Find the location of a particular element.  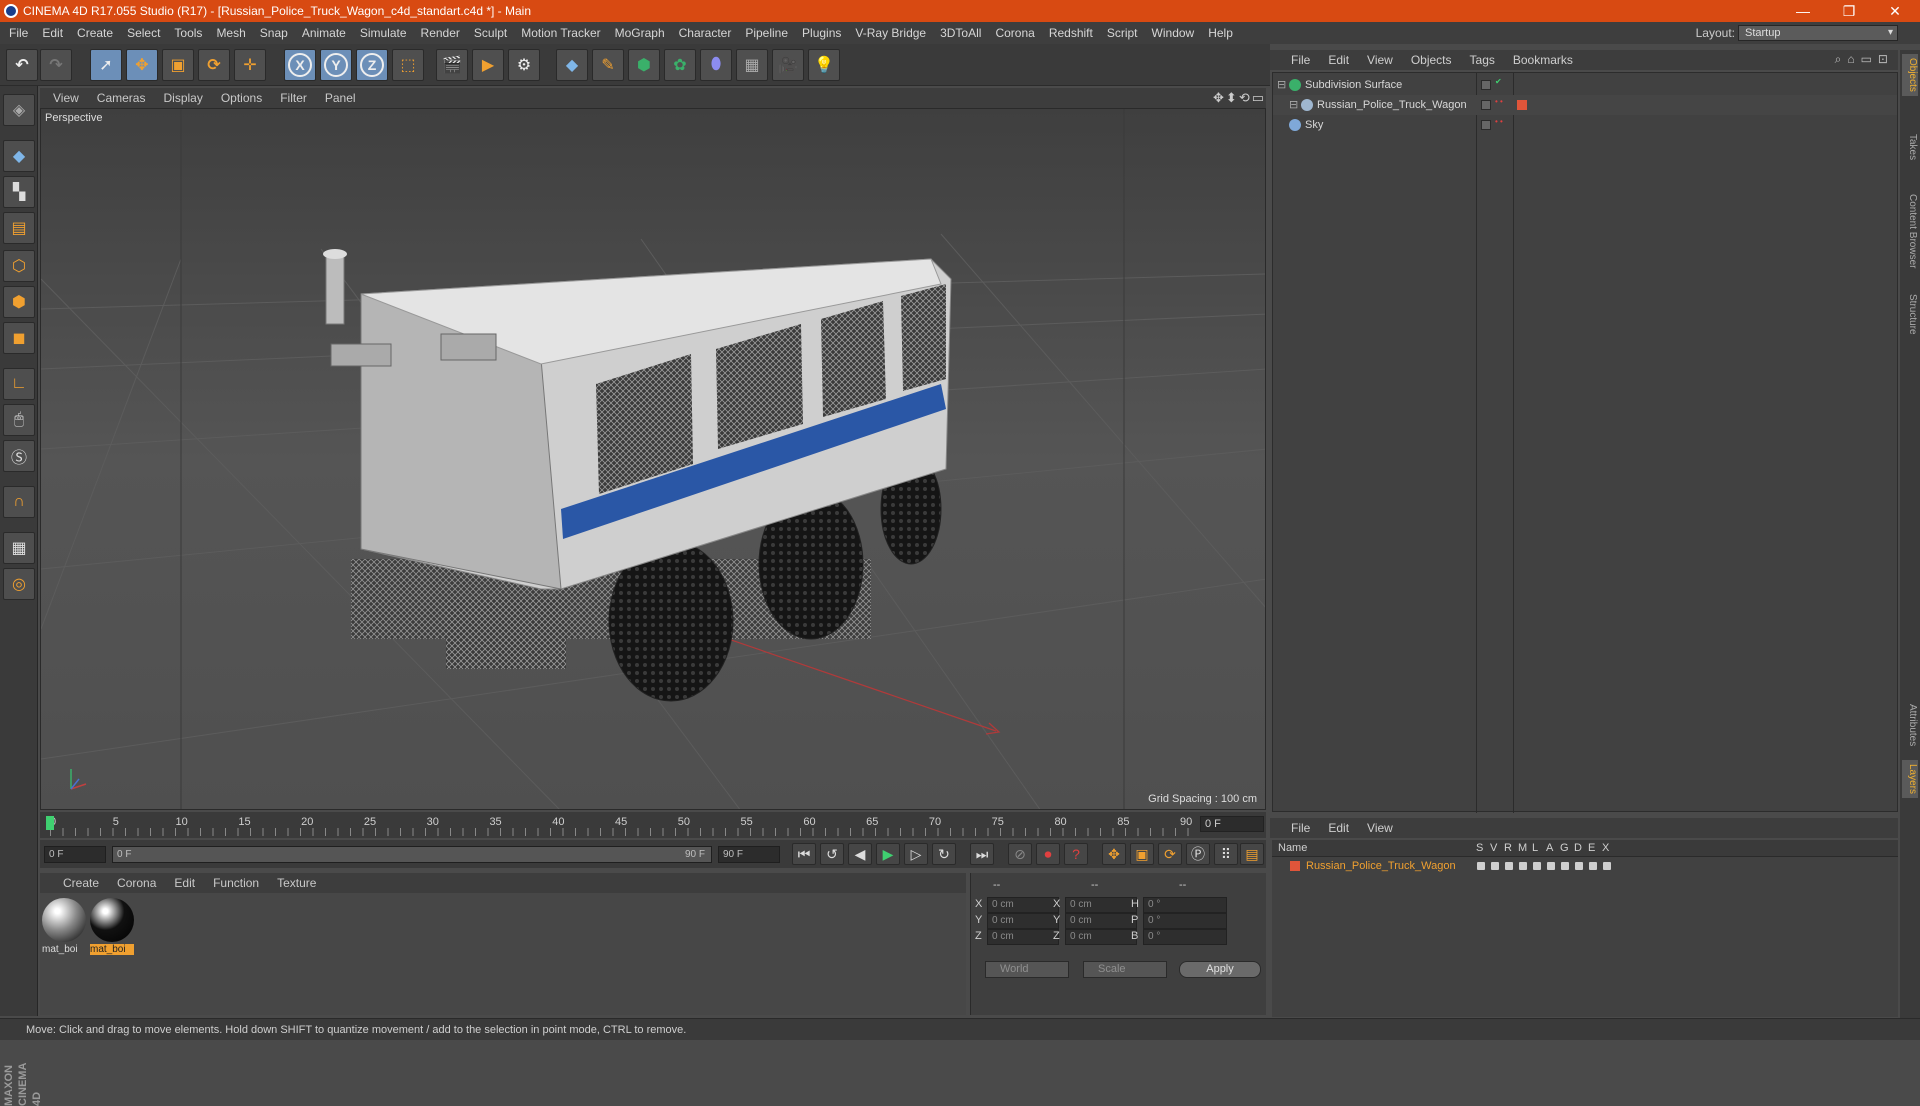

polygons-mode-icon: ◼ is located at coordinates (19, 338).